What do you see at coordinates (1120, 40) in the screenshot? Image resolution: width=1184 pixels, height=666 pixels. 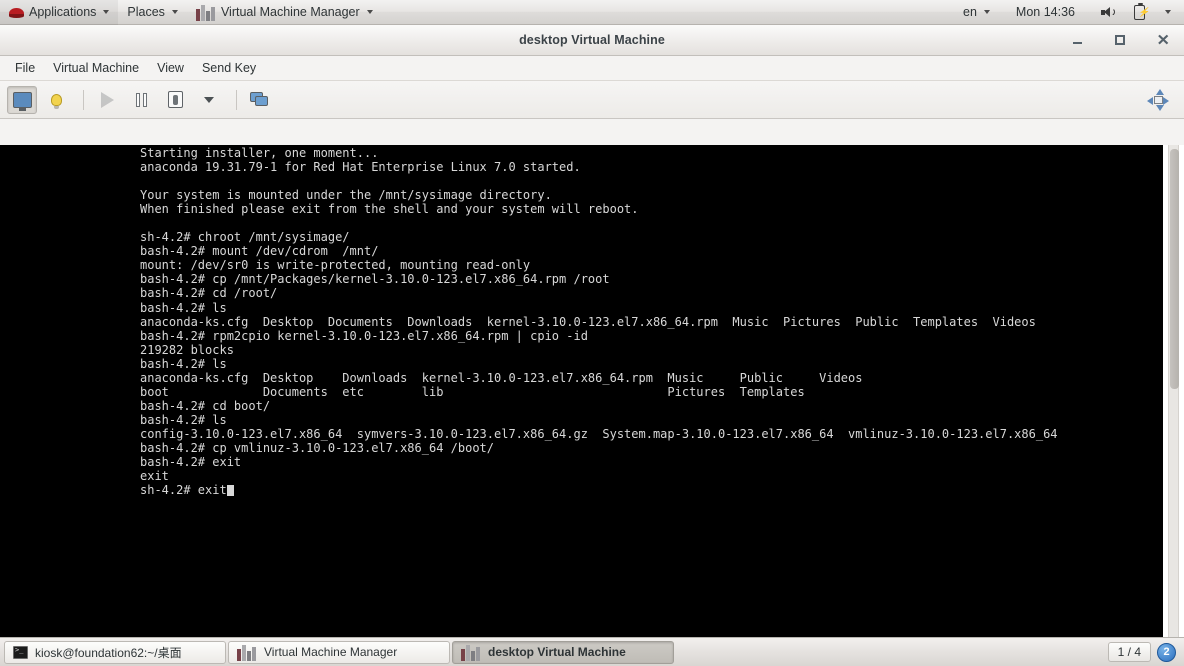 I see `maximize-button` at bounding box center [1120, 40].